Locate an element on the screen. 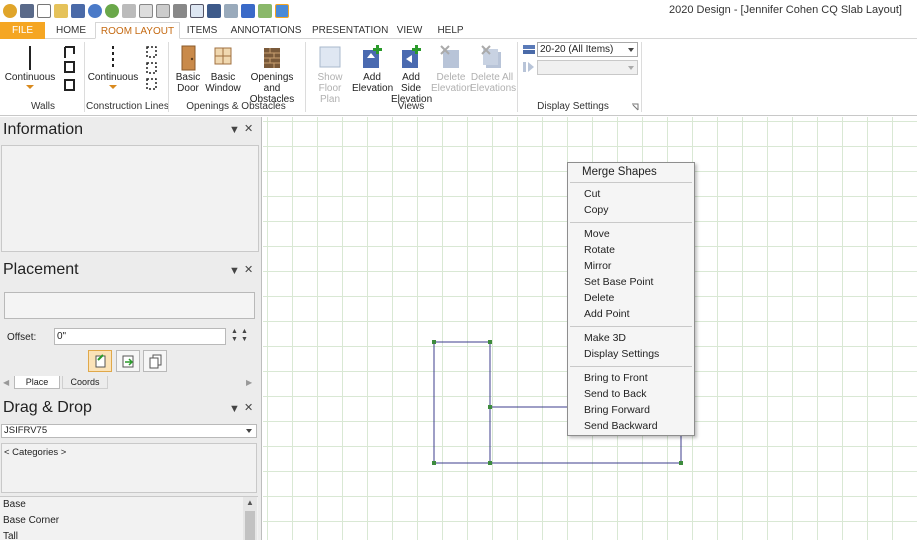  tab-presentation: PRESENTATION is located at coordinates (350, 30).